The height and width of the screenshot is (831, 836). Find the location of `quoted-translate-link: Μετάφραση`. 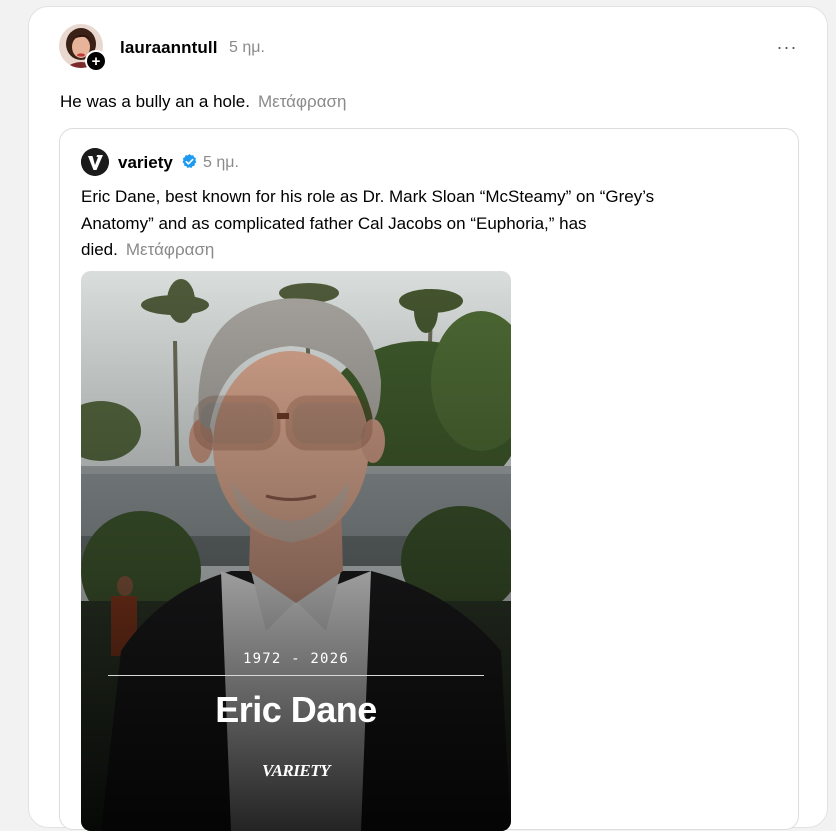

quoted-translate-link: Μετάφραση is located at coordinates (170, 249).